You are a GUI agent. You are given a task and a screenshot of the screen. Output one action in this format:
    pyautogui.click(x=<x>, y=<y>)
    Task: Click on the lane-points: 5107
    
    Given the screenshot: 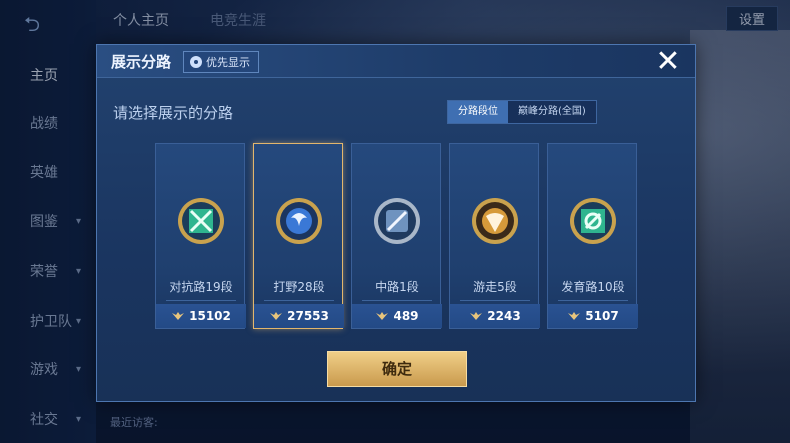 What is the action you would take?
    pyautogui.click(x=593, y=316)
    